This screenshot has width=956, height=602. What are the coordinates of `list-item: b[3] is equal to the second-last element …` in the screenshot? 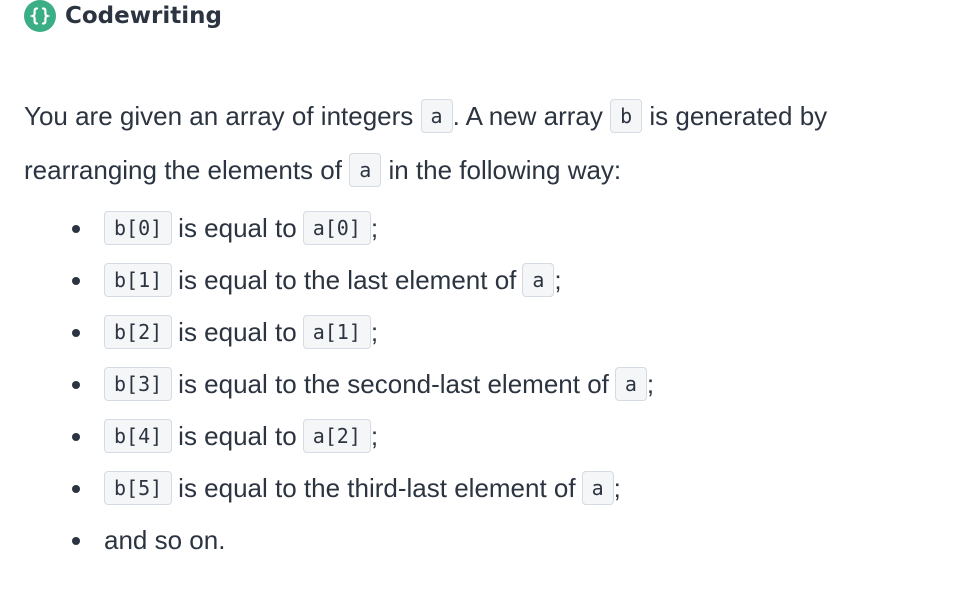 It's located at (470, 384).